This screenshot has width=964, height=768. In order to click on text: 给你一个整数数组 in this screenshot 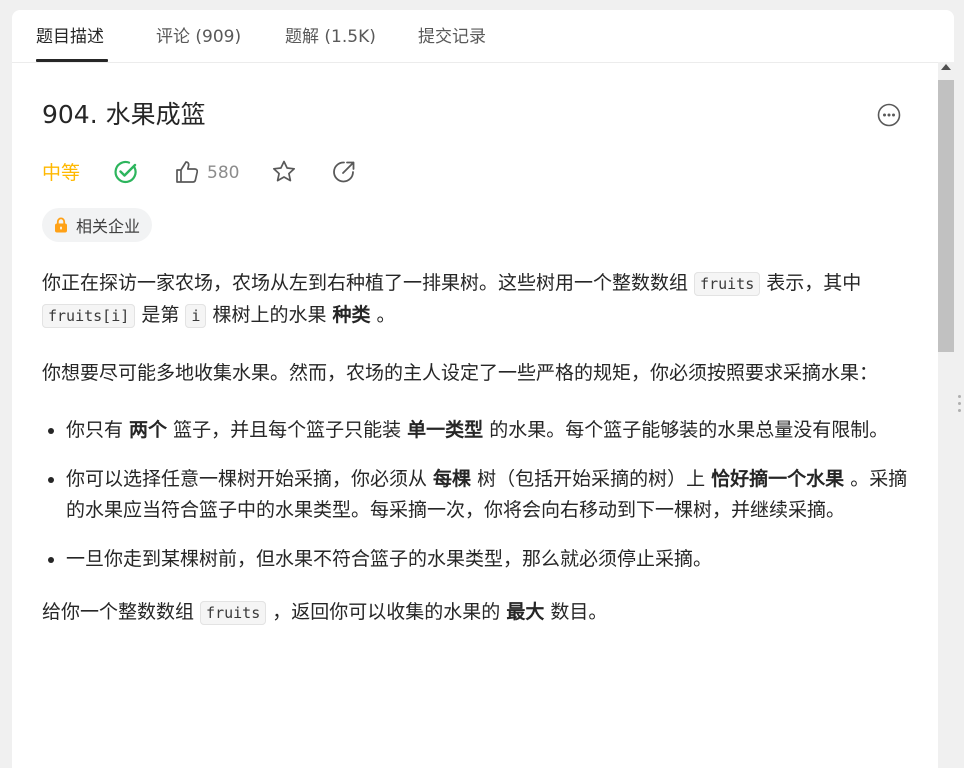, I will do `click(121, 612)`.